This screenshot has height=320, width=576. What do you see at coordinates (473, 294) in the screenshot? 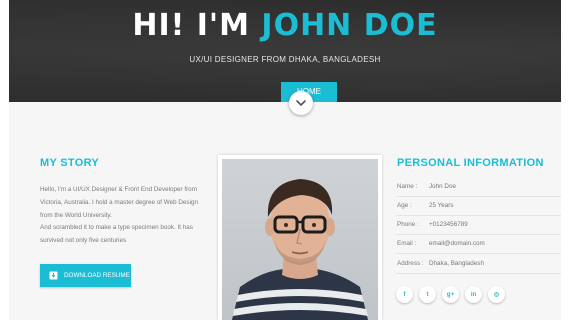
I see `linkedin-icon: in` at bounding box center [473, 294].